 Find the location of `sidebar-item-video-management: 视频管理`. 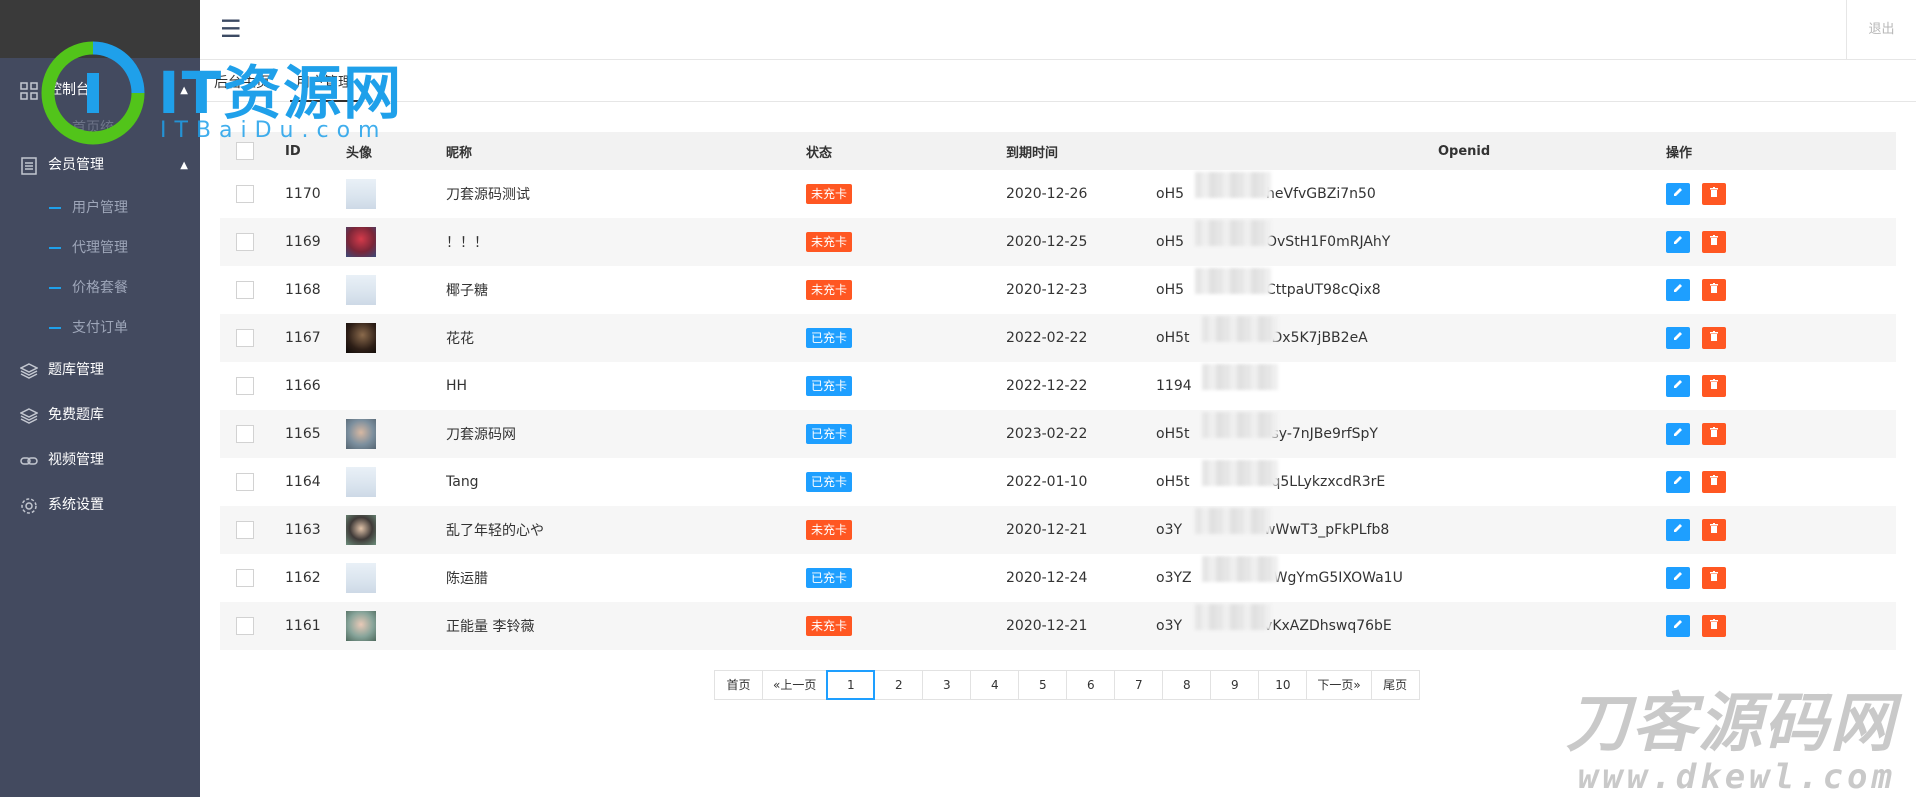

sidebar-item-video-management: 视频管理 is located at coordinates (100, 460).